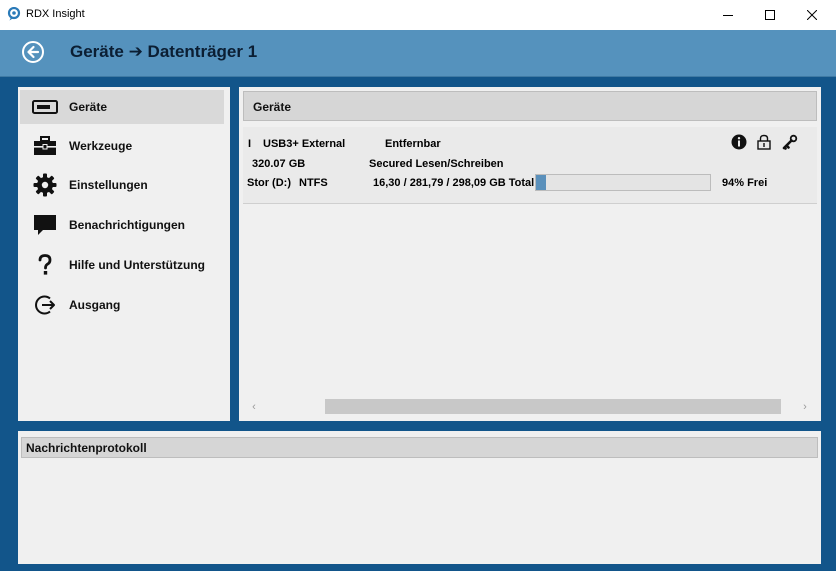  What do you see at coordinates (45, 305) in the screenshot?
I see `exit-icon` at bounding box center [45, 305].